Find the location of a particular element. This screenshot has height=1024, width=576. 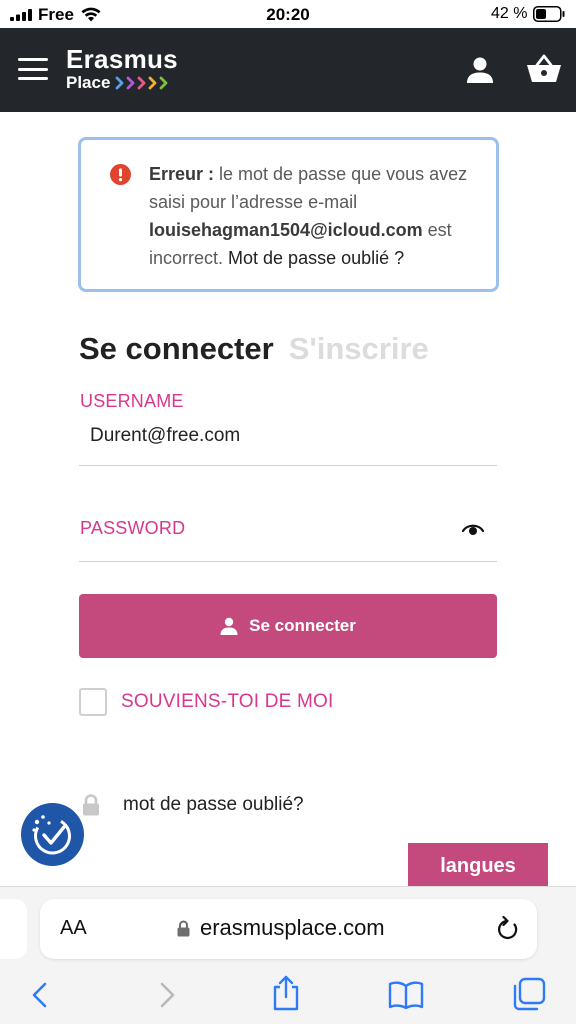

share-icon is located at coordinates (286, 993).